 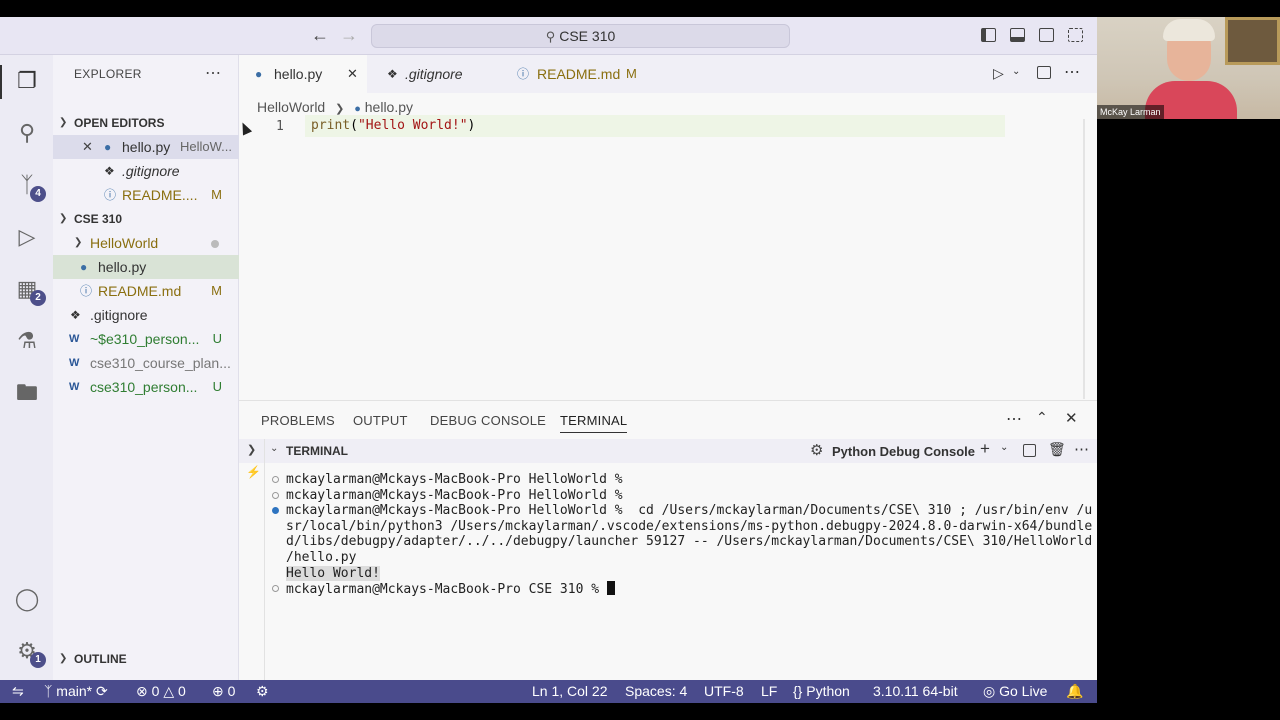 I want to click on remote-icon: ⇋, so click(x=18, y=691).